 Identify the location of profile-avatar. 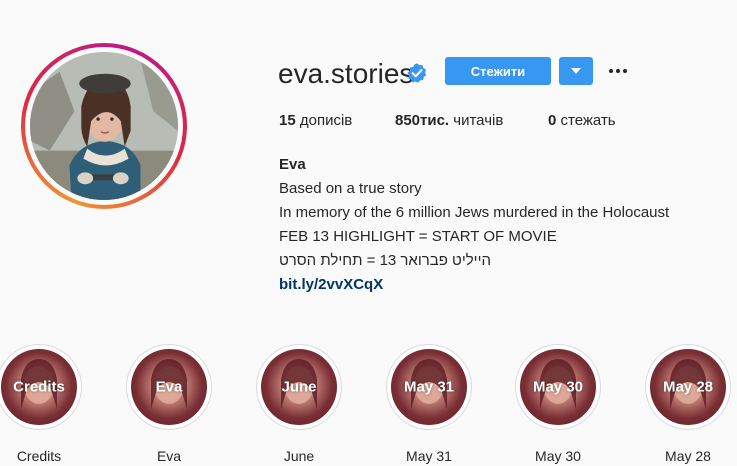
(104, 126).